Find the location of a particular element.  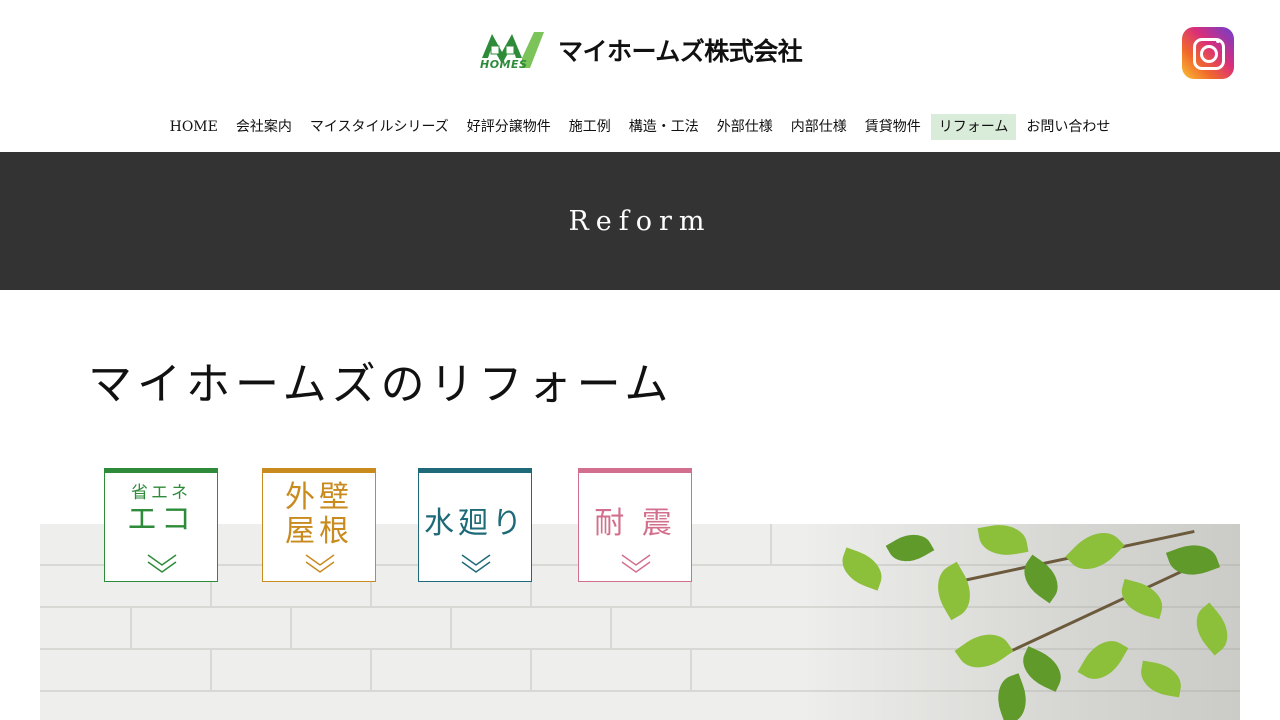

logo-mark-text: HOMES is located at coordinates (504, 64).